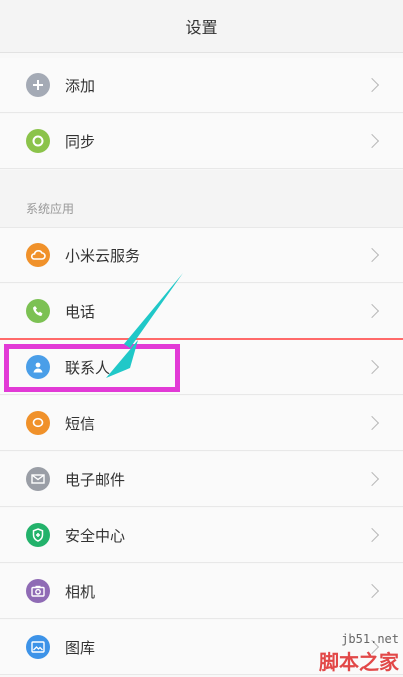 The image size is (403, 677). Describe the element at coordinates (80, 591) in the screenshot. I see `row-label: 相机` at that location.